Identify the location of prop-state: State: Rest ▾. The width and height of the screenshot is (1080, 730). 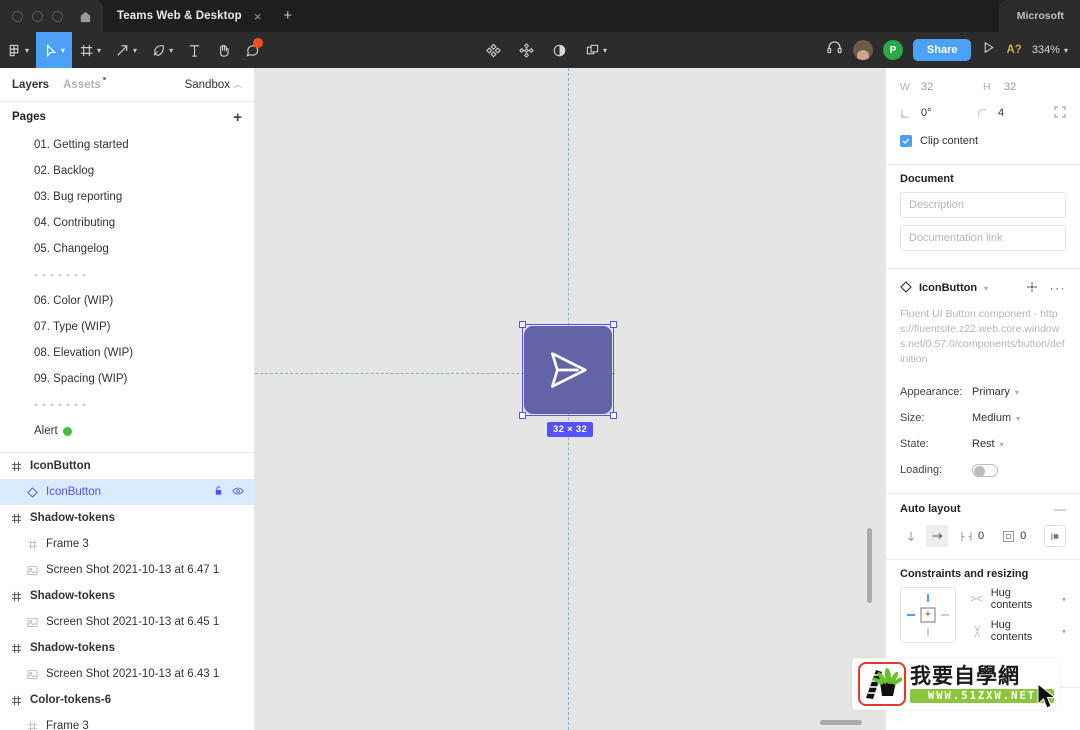
(983, 444).